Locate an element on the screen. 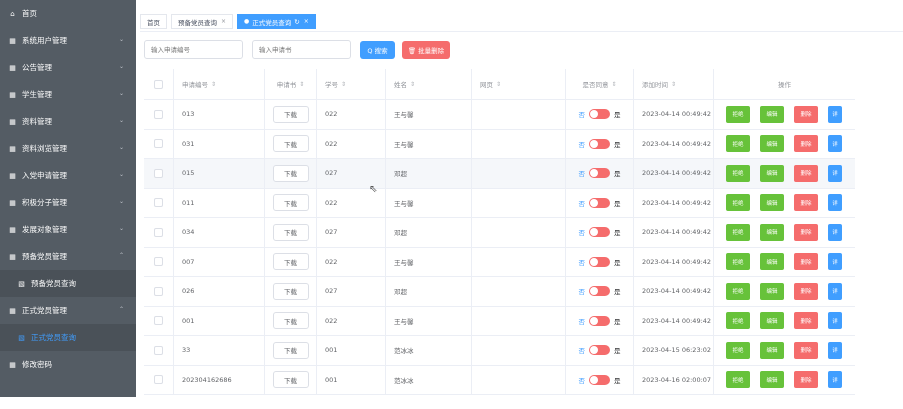 The height and width of the screenshot is (409, 903). header-book: 申请书 ⇕ is located at coordinates (291, 84).